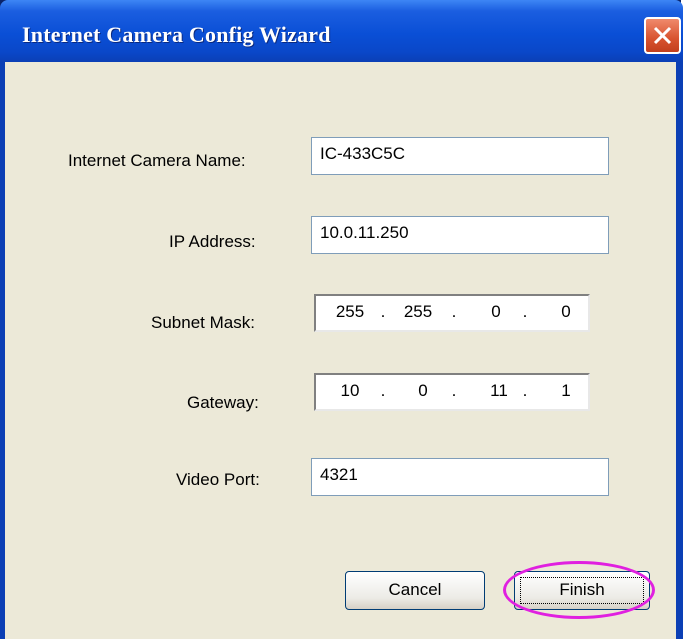 The height and width of the screenshot is (639, 683). I want to click on gateway-input: 10 . 0 . 11 . 1, so click(452, 392).